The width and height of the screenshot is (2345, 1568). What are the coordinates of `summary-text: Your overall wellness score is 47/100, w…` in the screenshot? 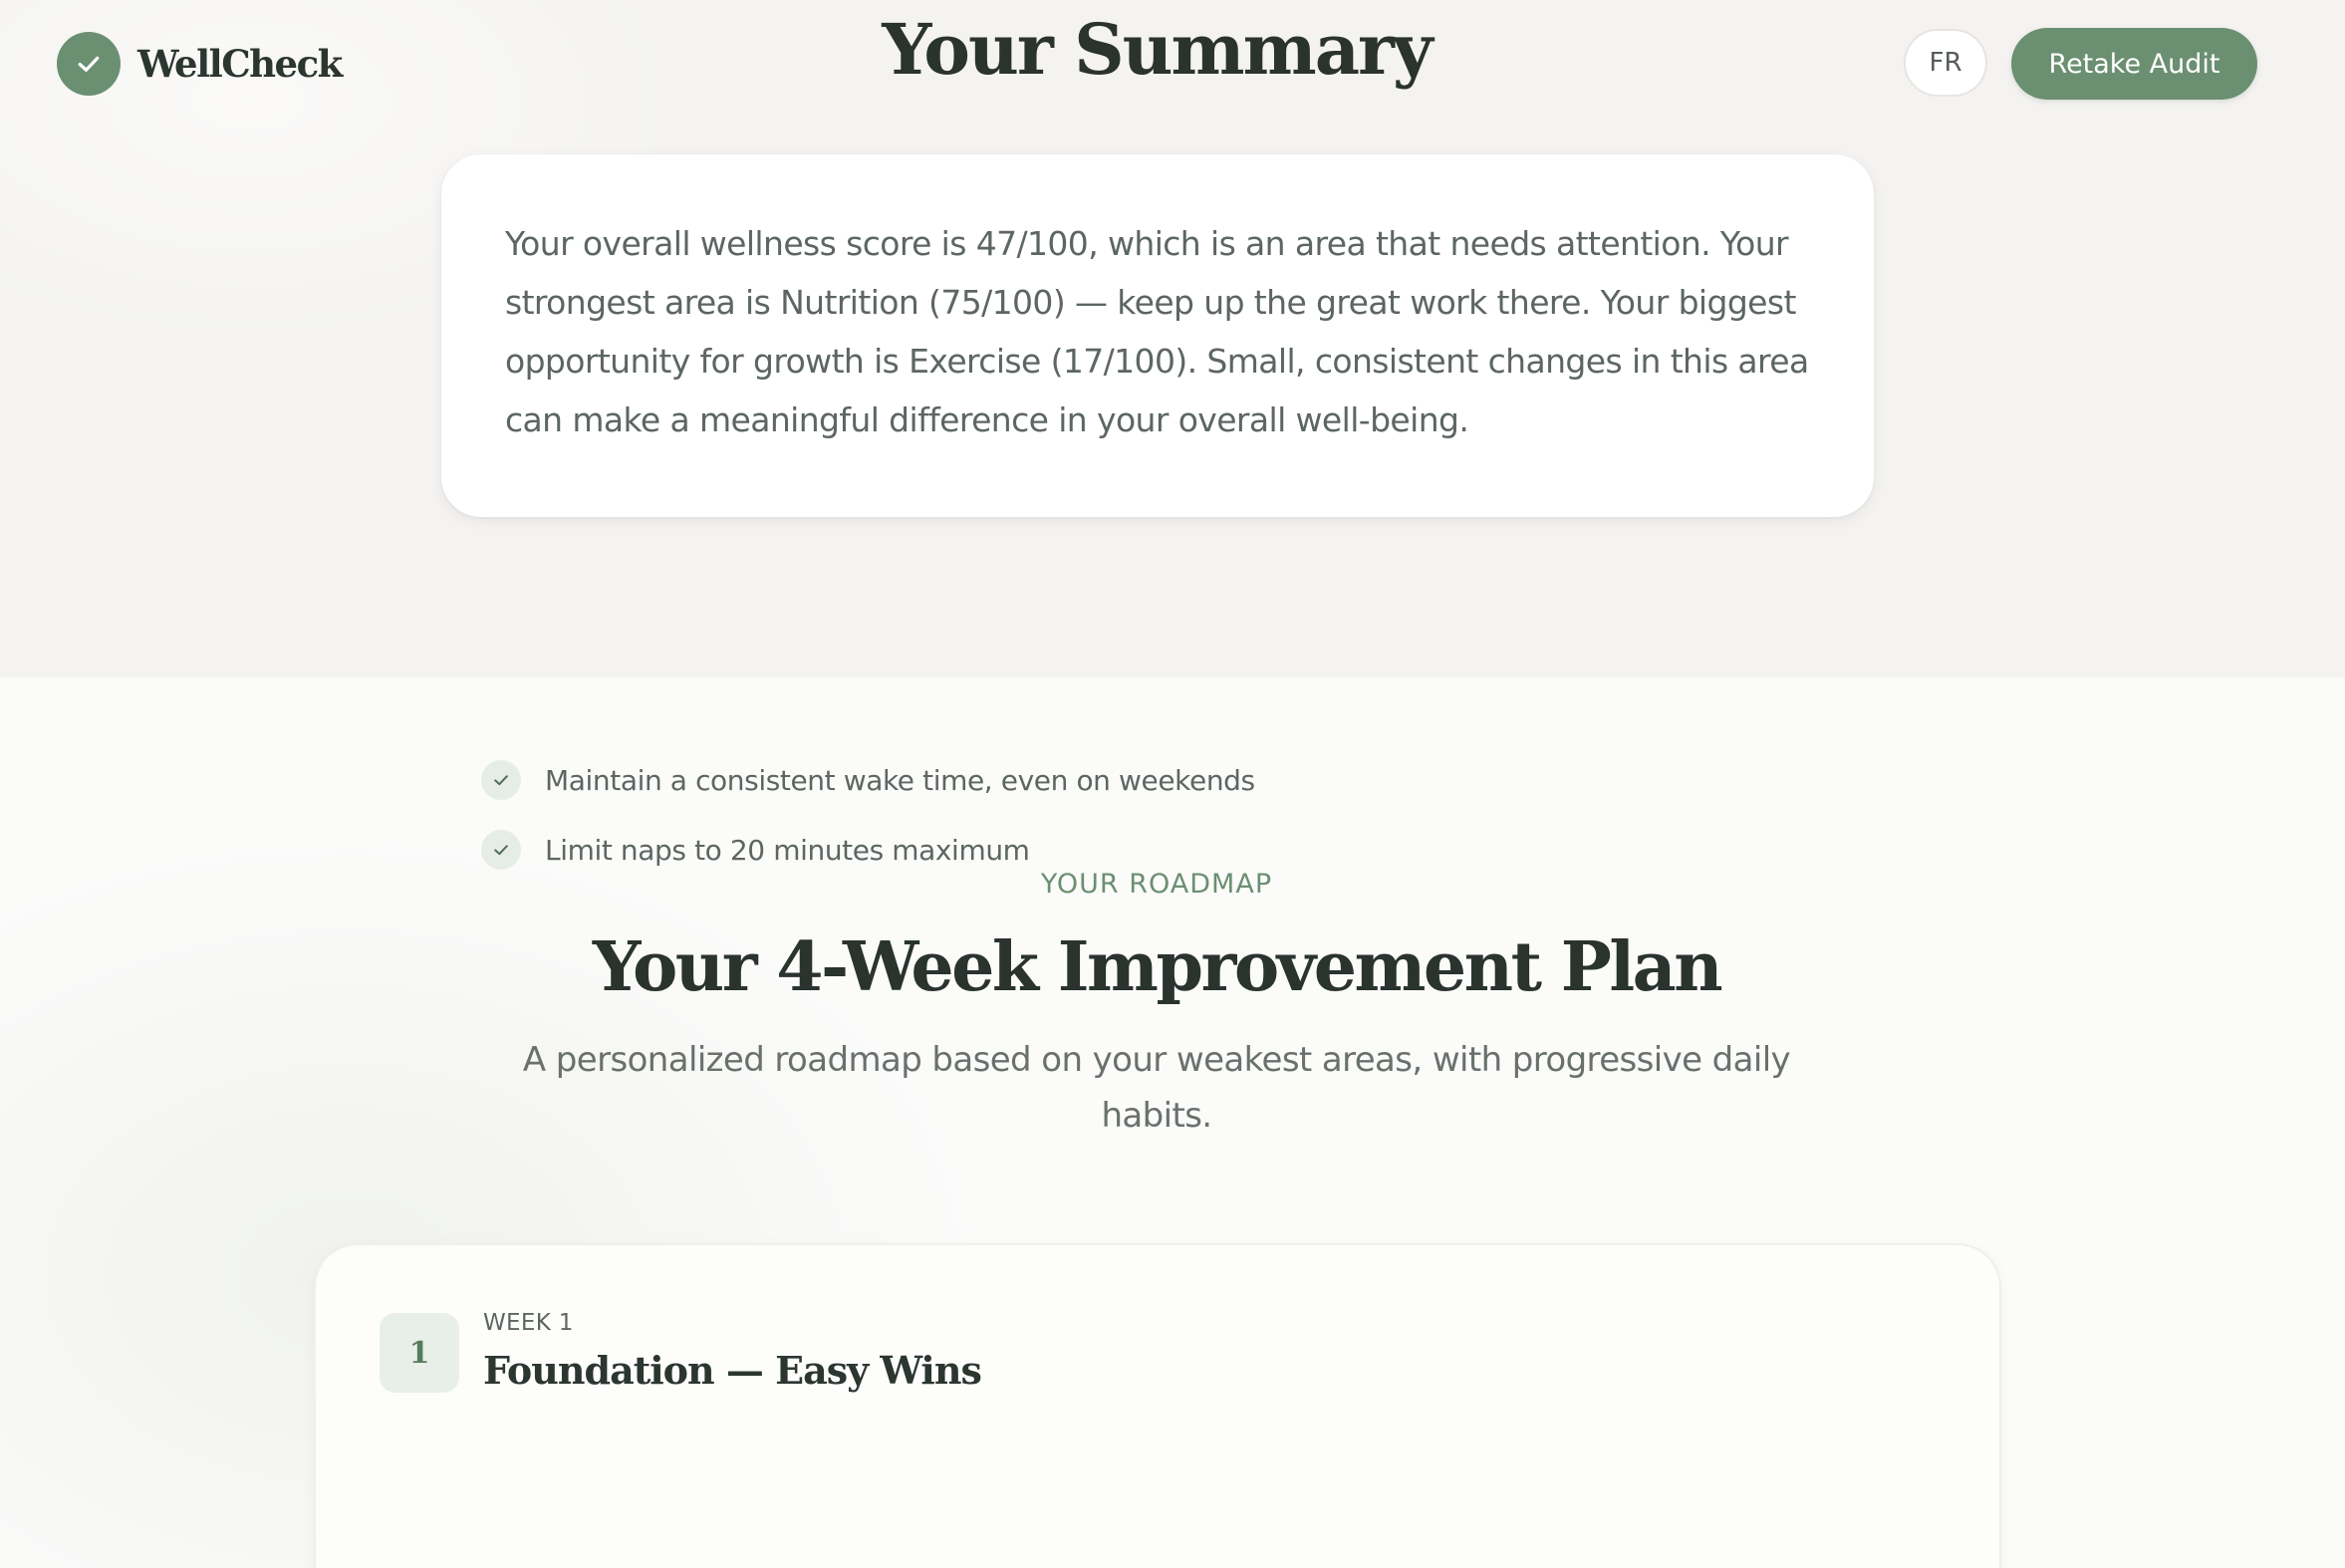 It's located at (1157, 332).